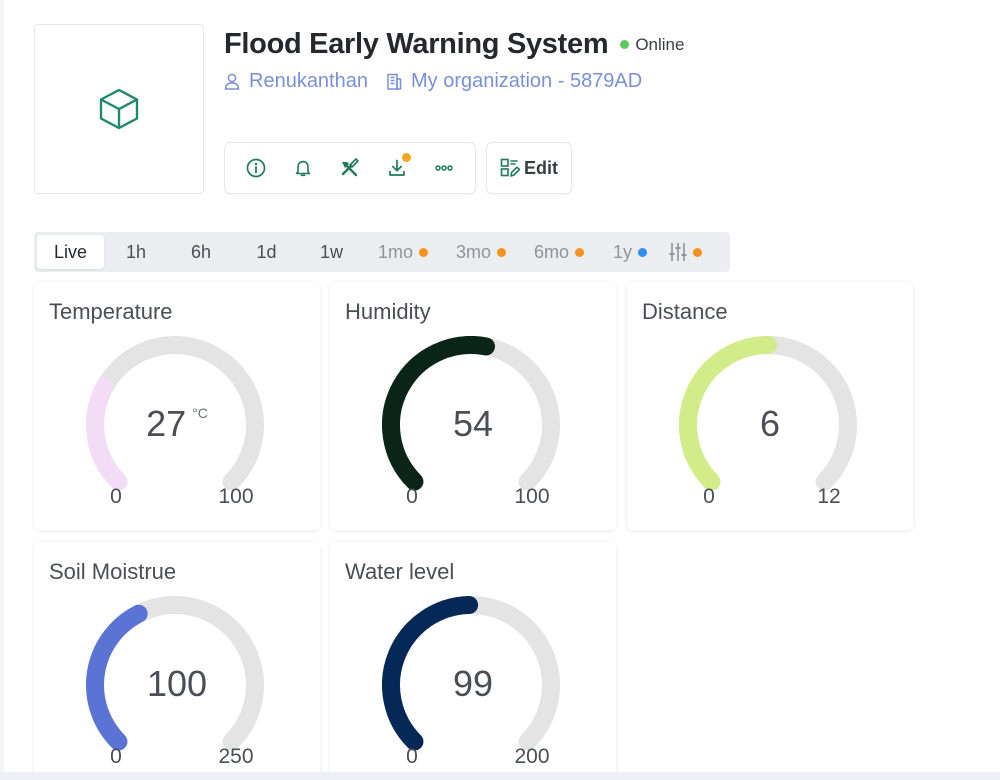 This screenshot has height=780, width=1000. Describe the element at coordinates (397, 168) in the screenshot. I see `download-button` at that location.